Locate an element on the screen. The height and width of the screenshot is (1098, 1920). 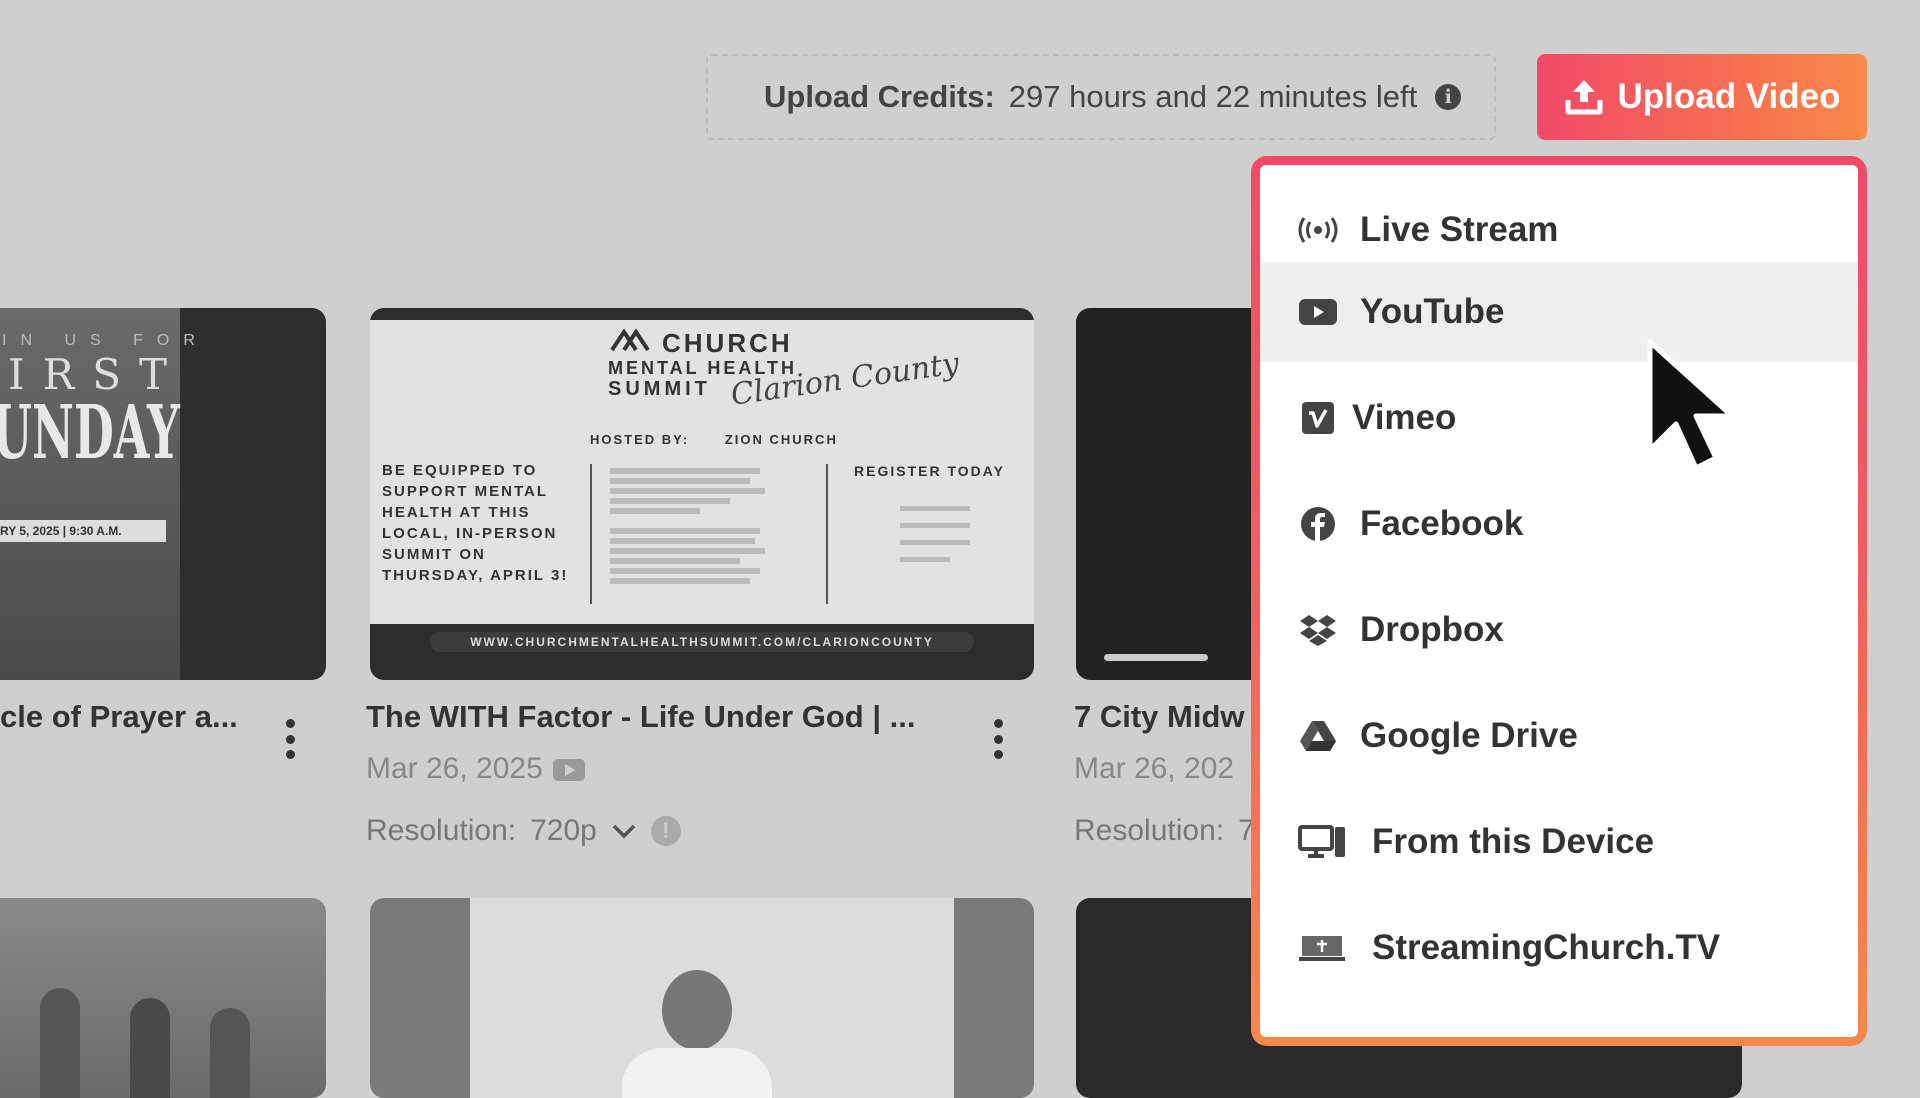
resolution-value: 720p is located at coordinates (563, 831).